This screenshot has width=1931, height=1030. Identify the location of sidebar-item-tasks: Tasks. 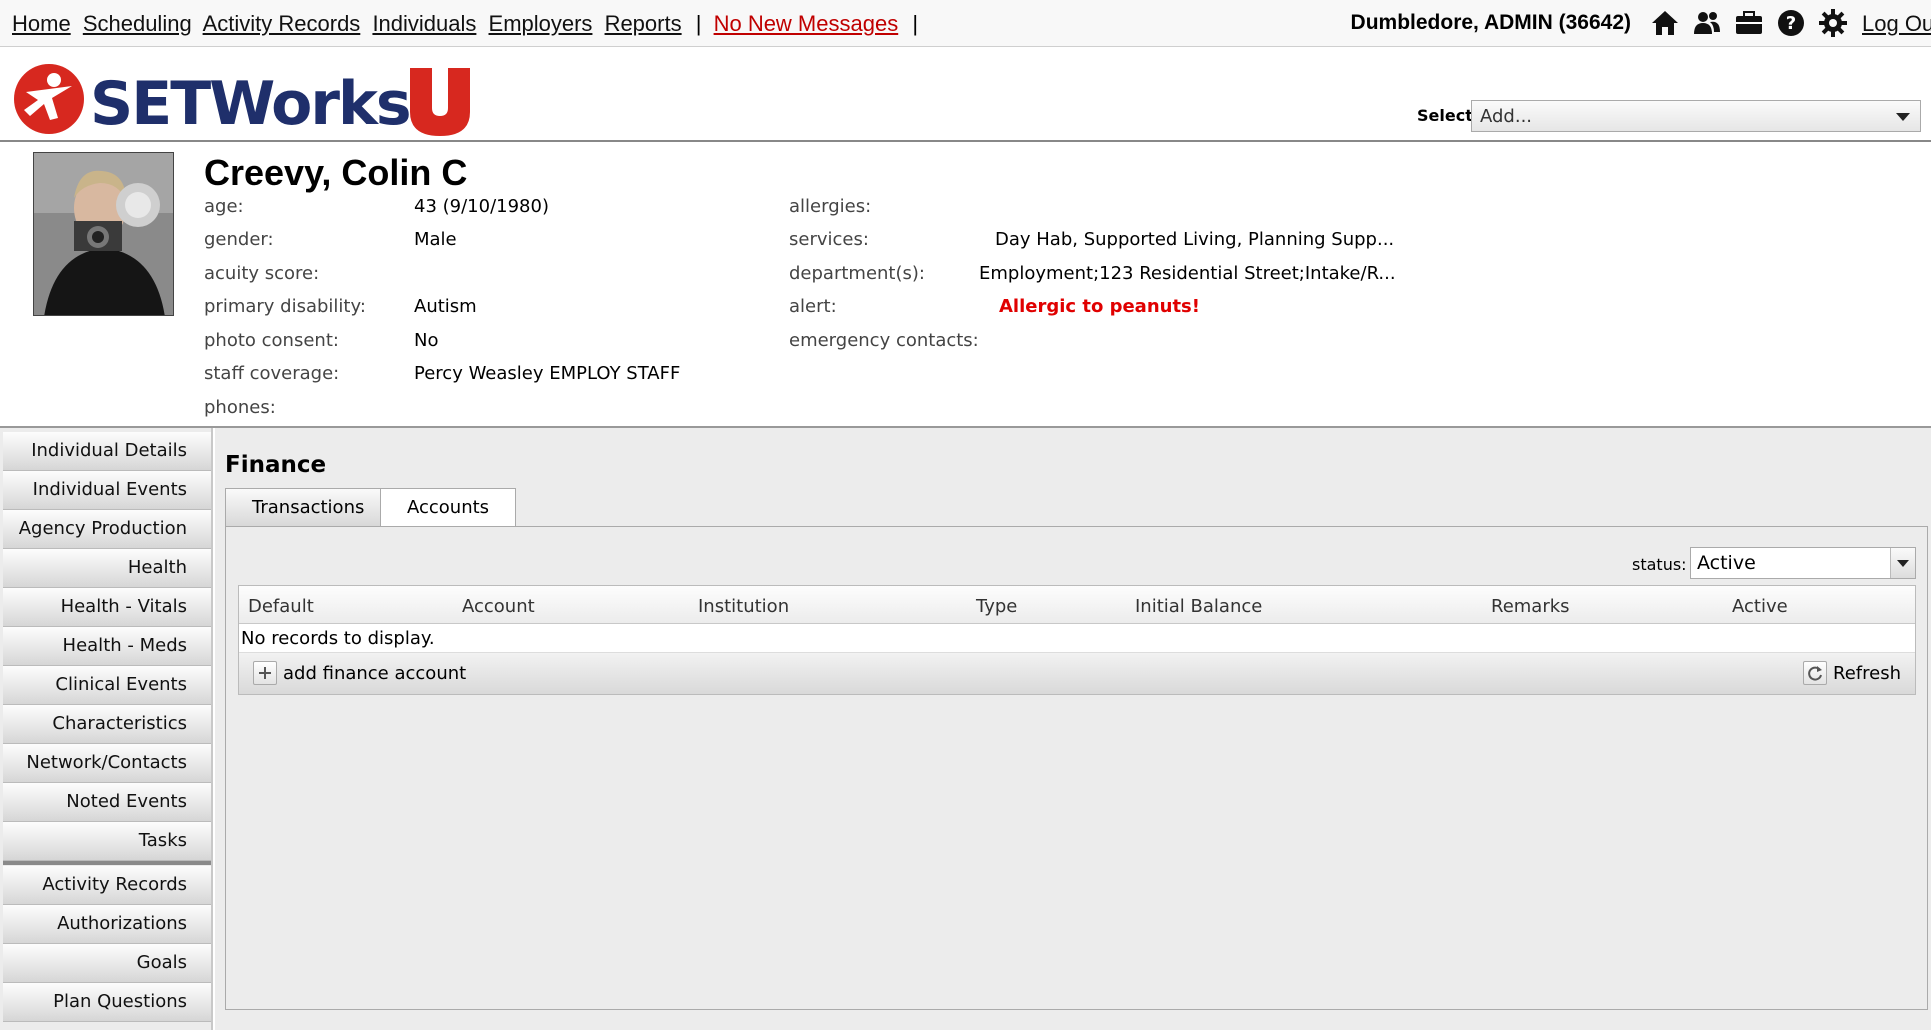
(107, 841).